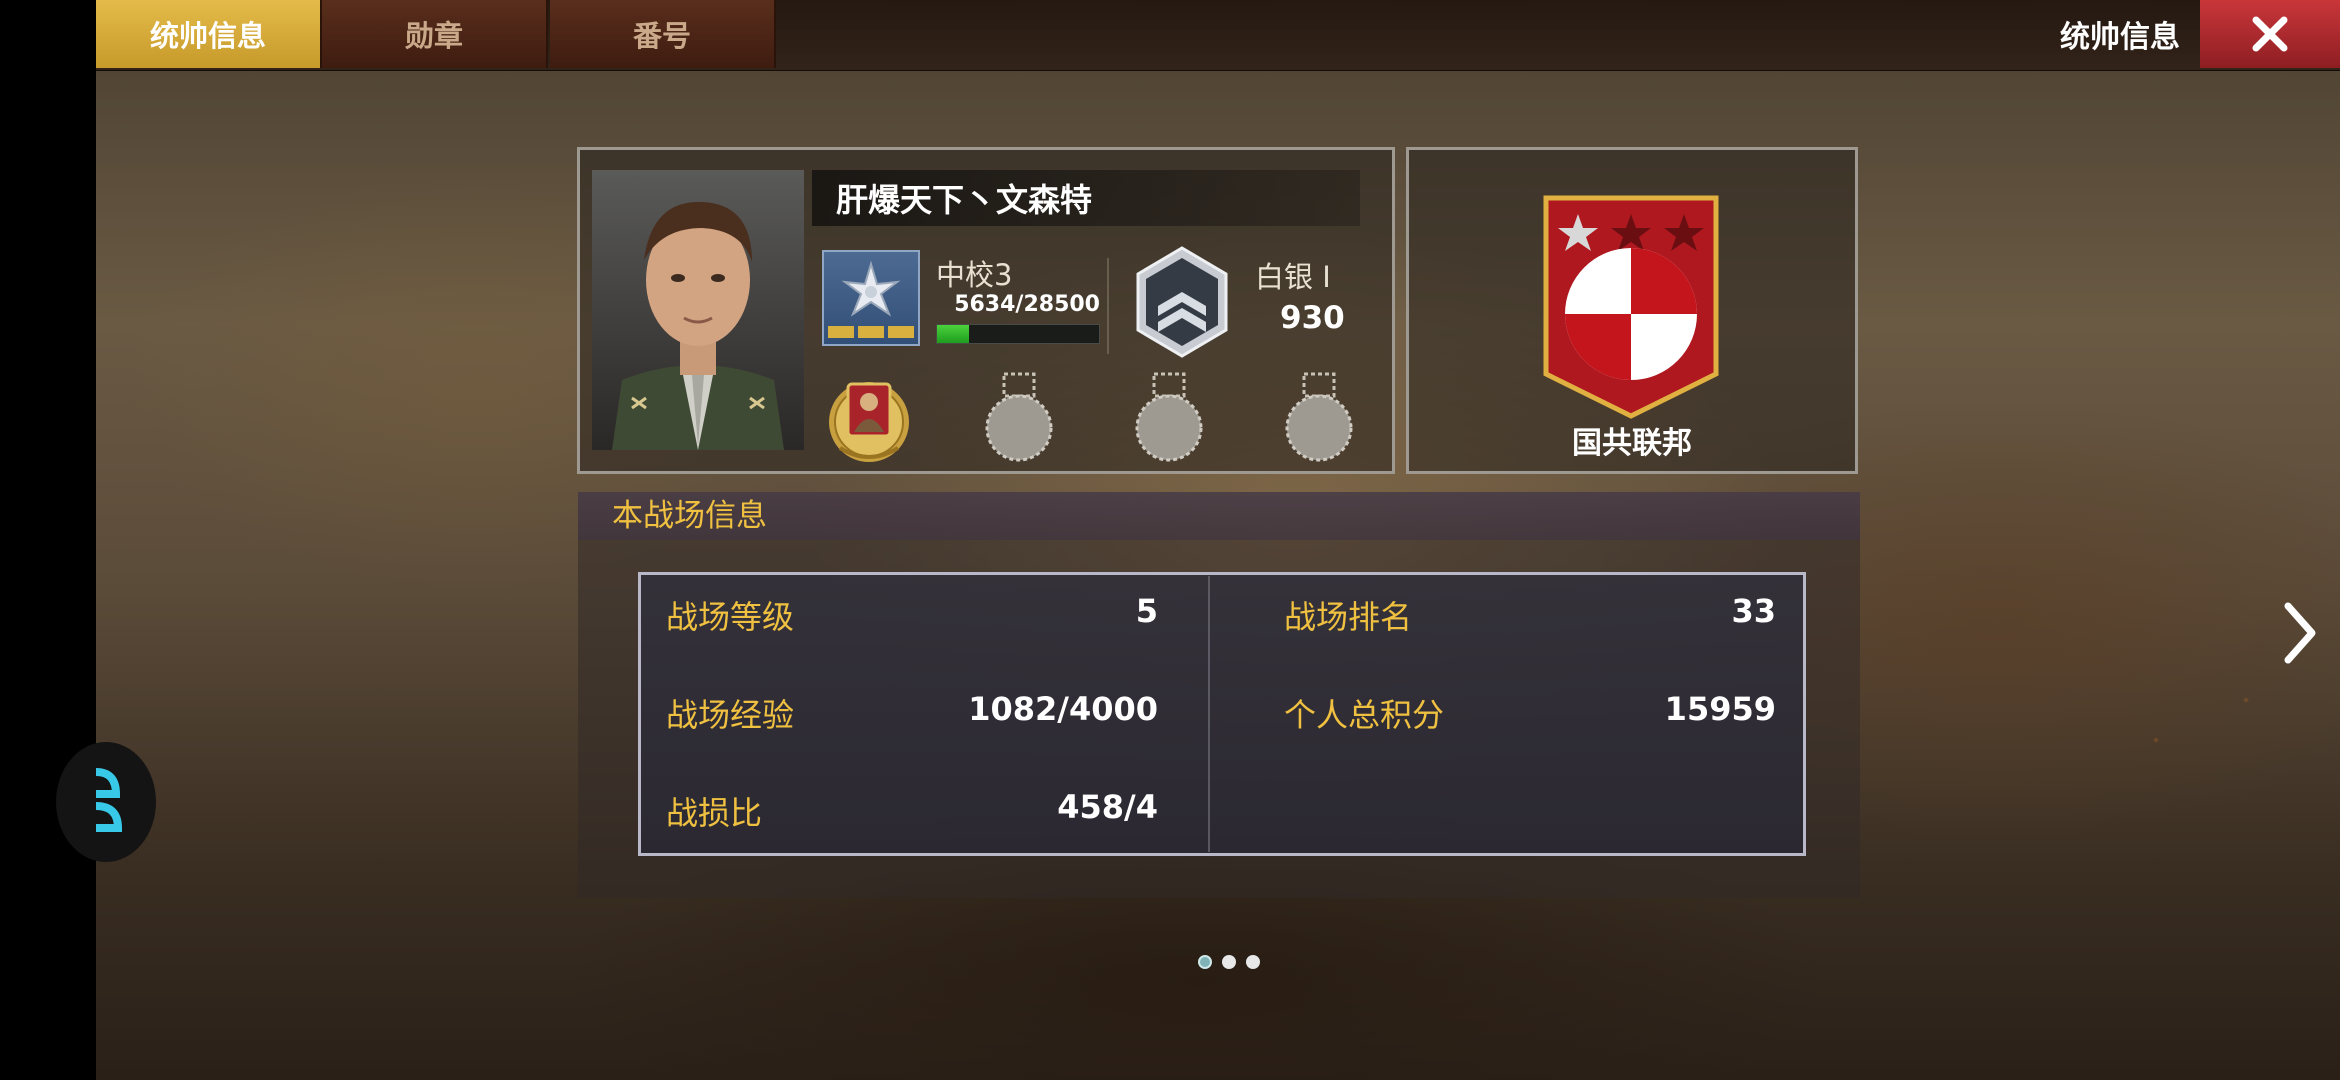  What do you see at coordinates (1209, 714) in the screenshot?
I see `stats-column-divider` at bounding box center [1209, 714].